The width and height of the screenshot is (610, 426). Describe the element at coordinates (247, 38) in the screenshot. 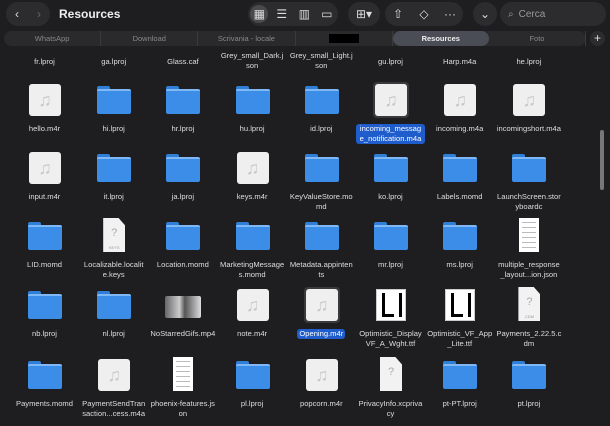

I see `tab-2: Scrivania - locale` at that location.